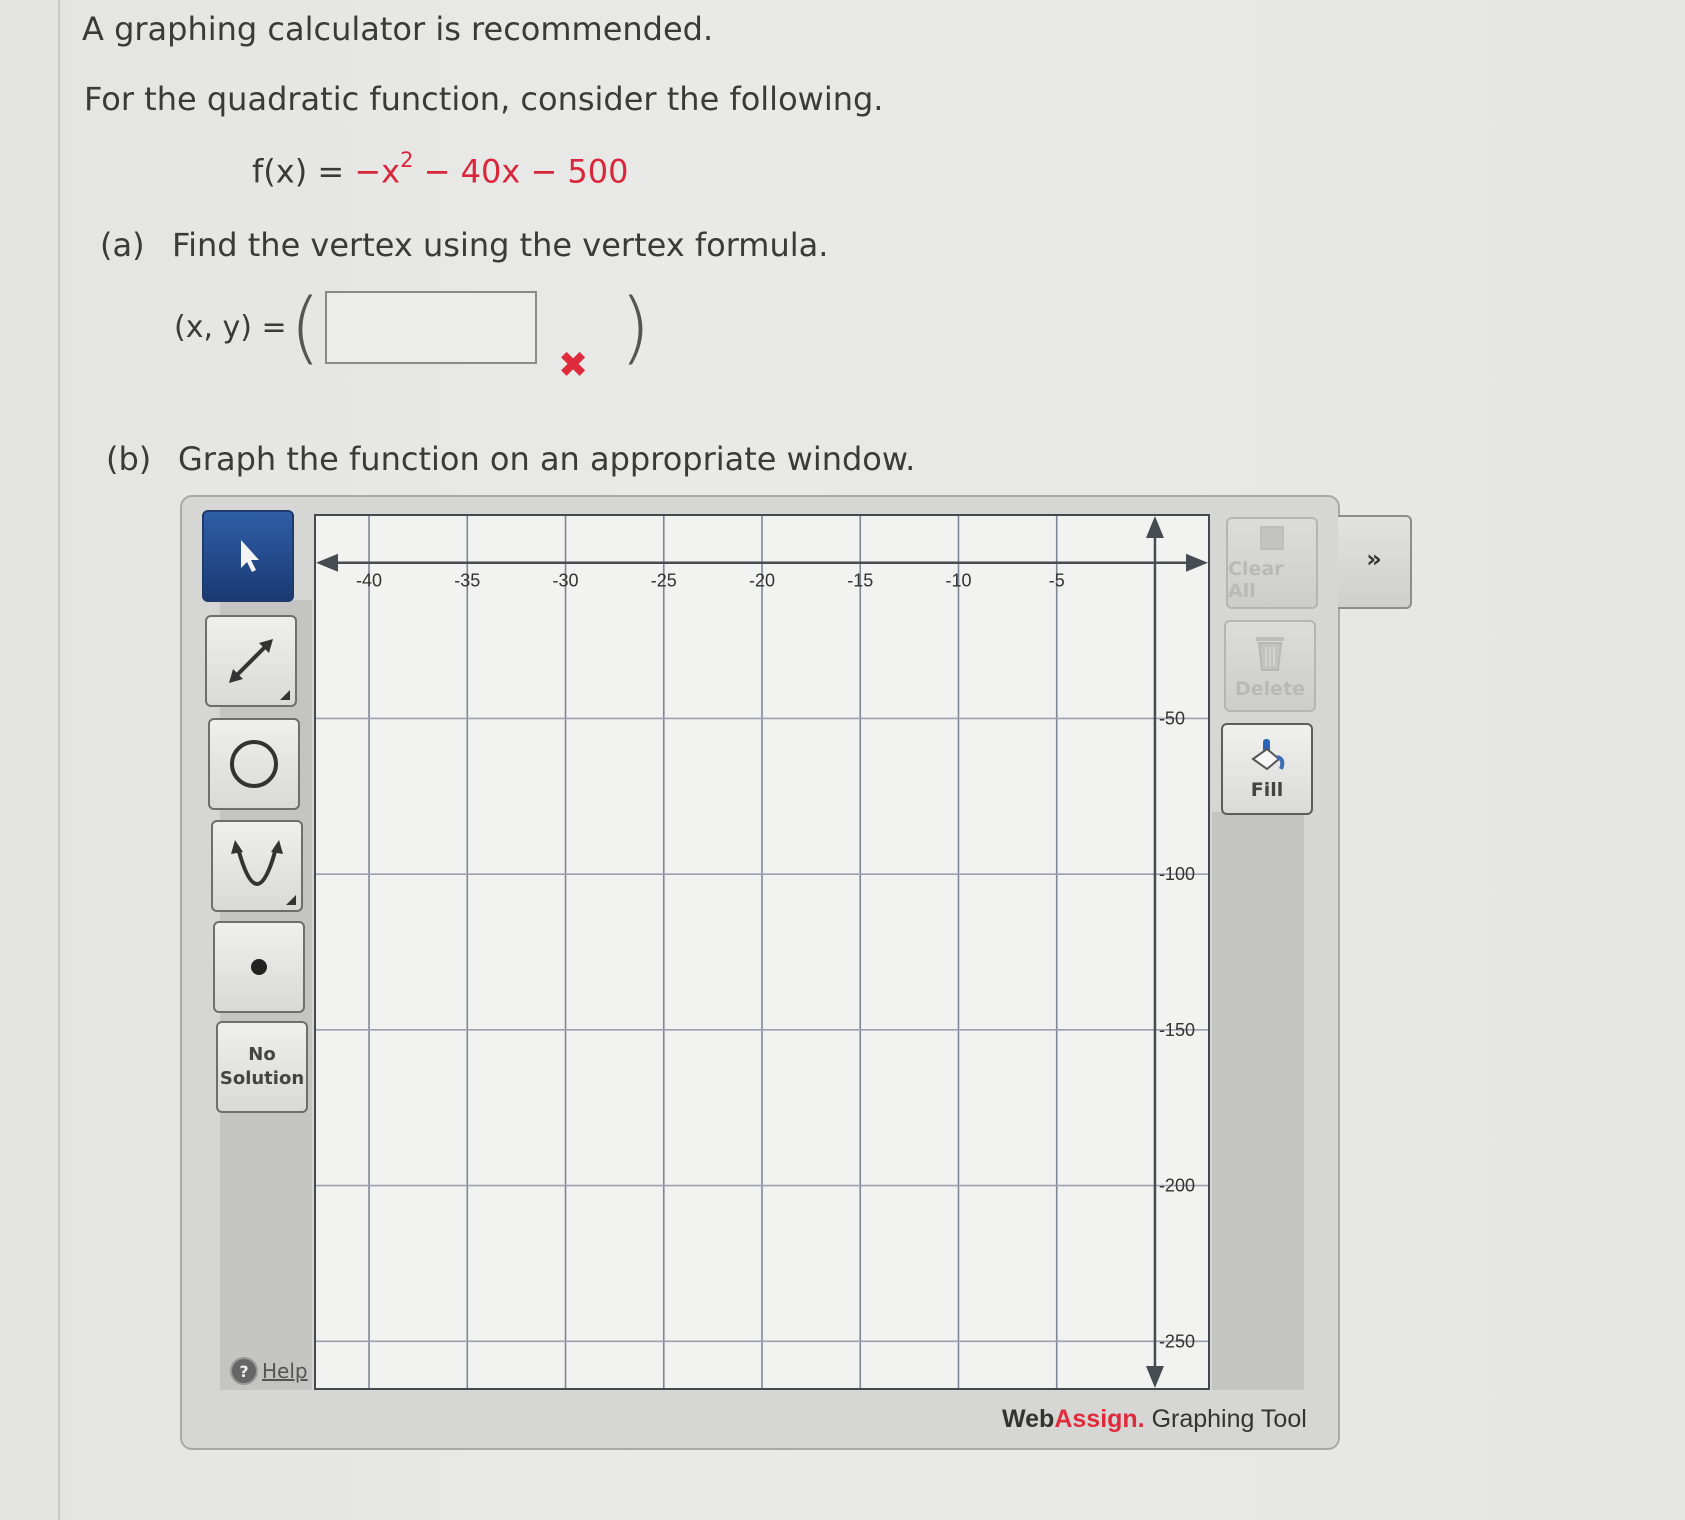  I want to click on webassign-brand: WebAssign. Graphing Tool, so click(1154, 1419).